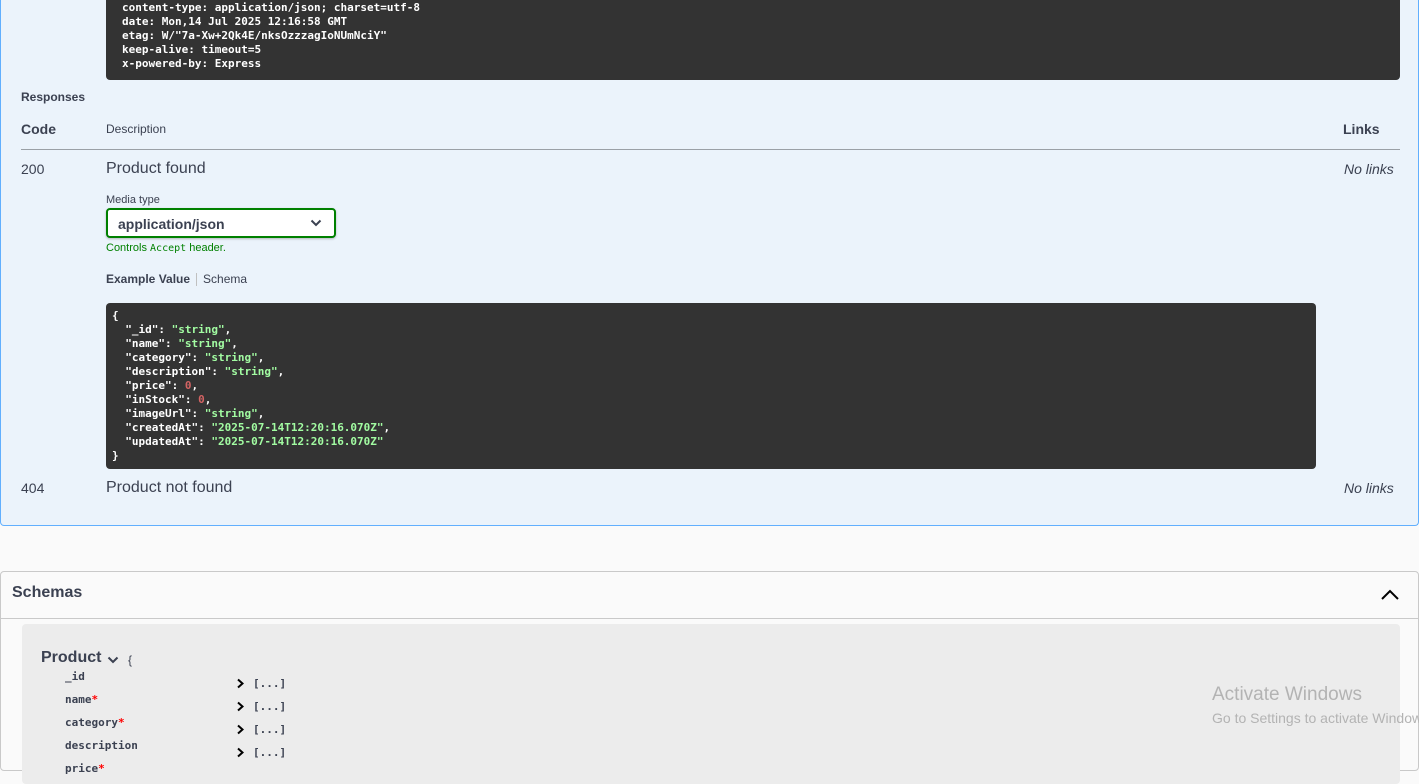 This screenshot has height=784, width=1419. What do you see at coordinates (91, 722) in the screenshot?
I see `property-label: category` at bounding box center [91, 722].